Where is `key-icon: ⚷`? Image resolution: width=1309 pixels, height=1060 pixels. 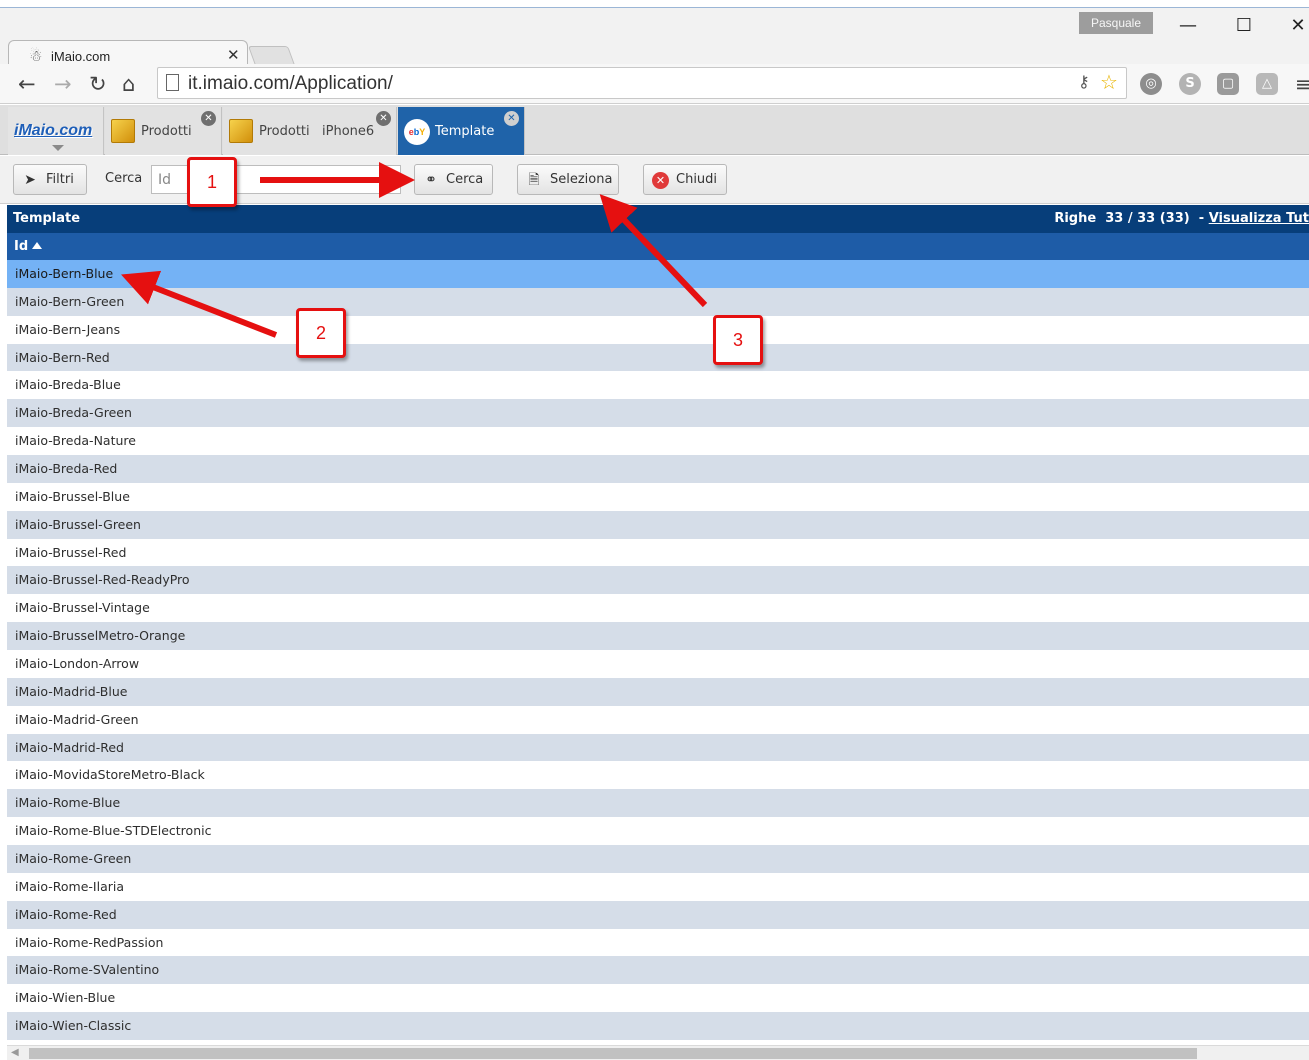
key-icon: ⚷ is located at coordinates (1084, 81).